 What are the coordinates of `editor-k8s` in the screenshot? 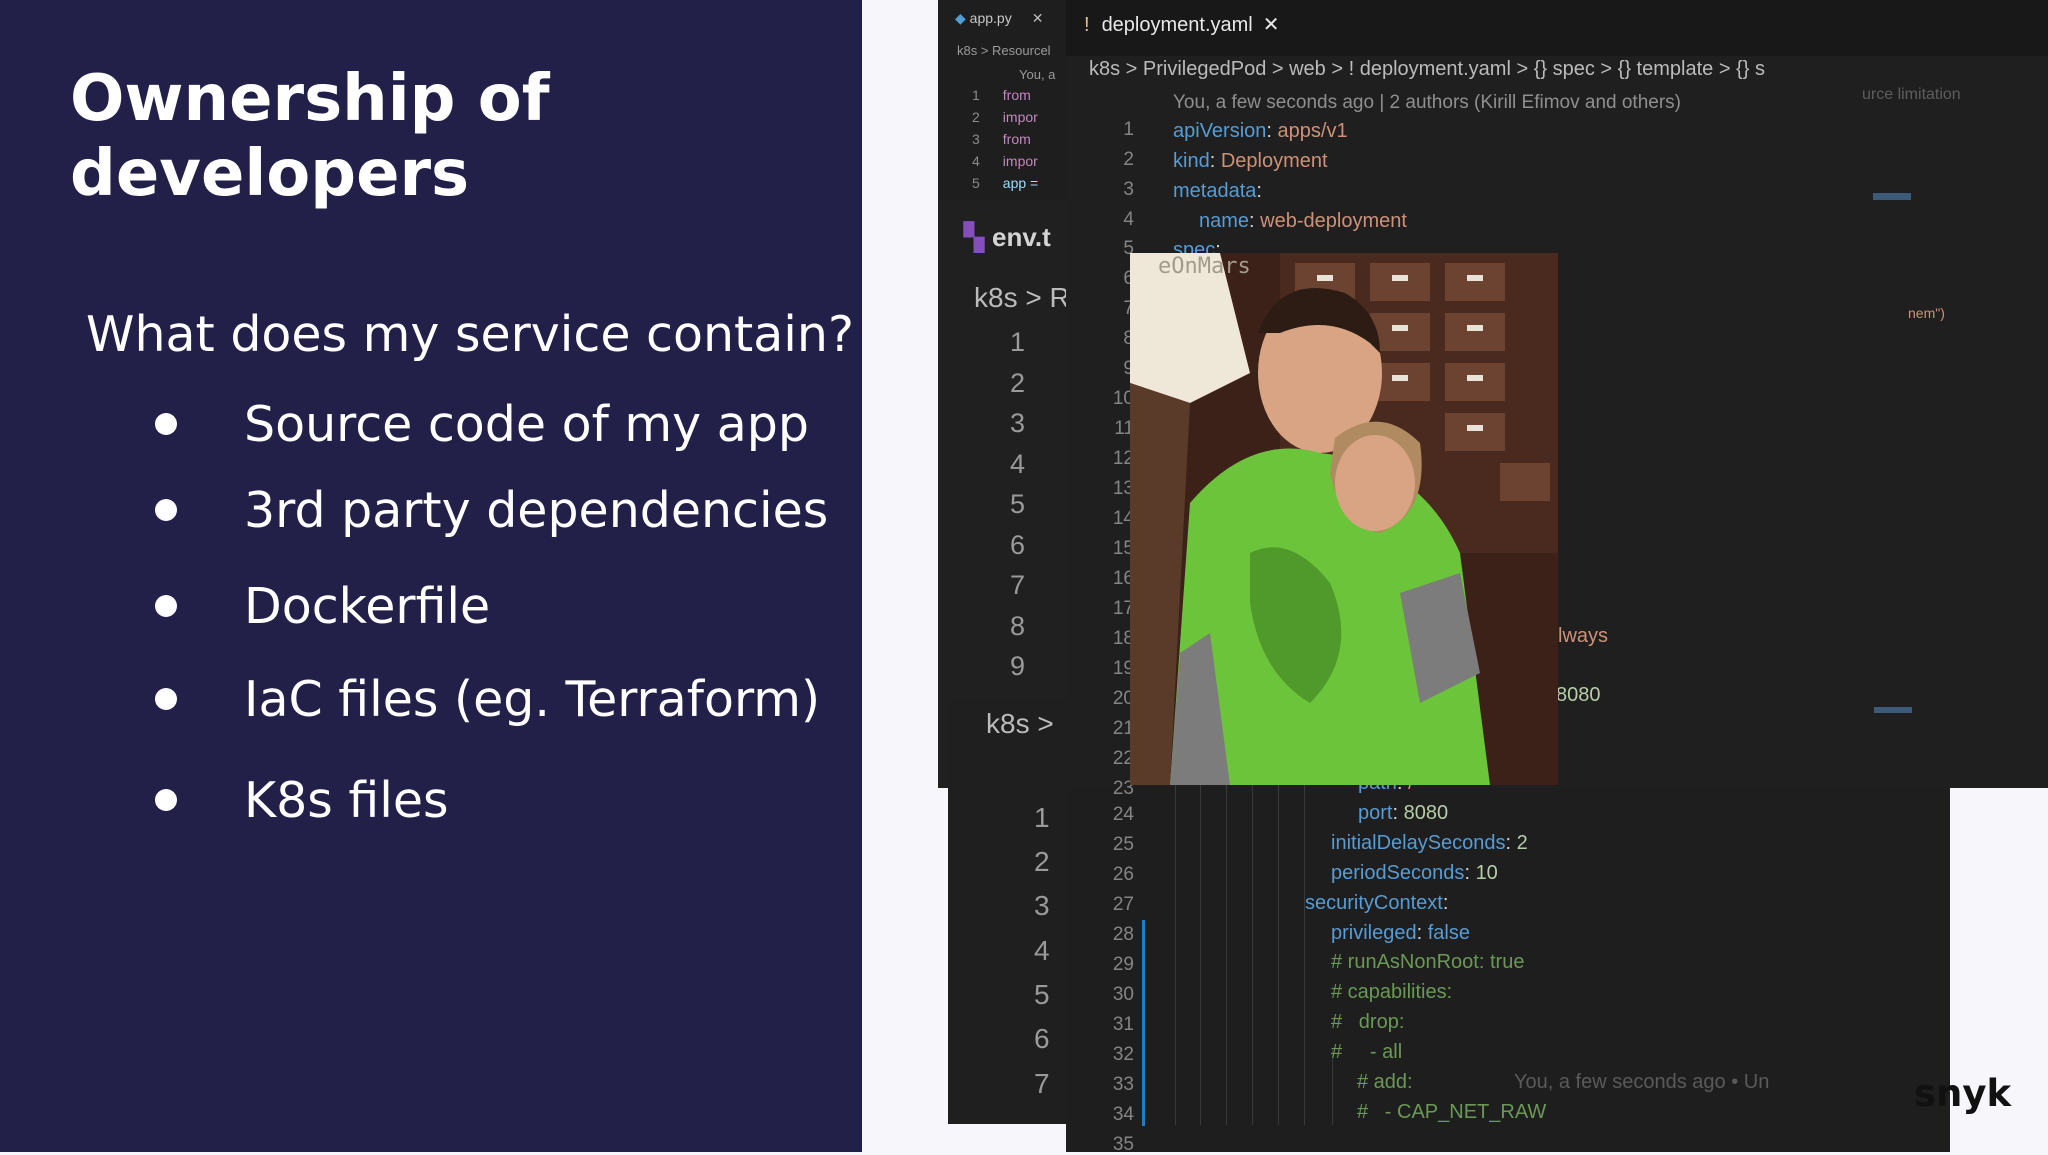 It's located at (1013, 912).